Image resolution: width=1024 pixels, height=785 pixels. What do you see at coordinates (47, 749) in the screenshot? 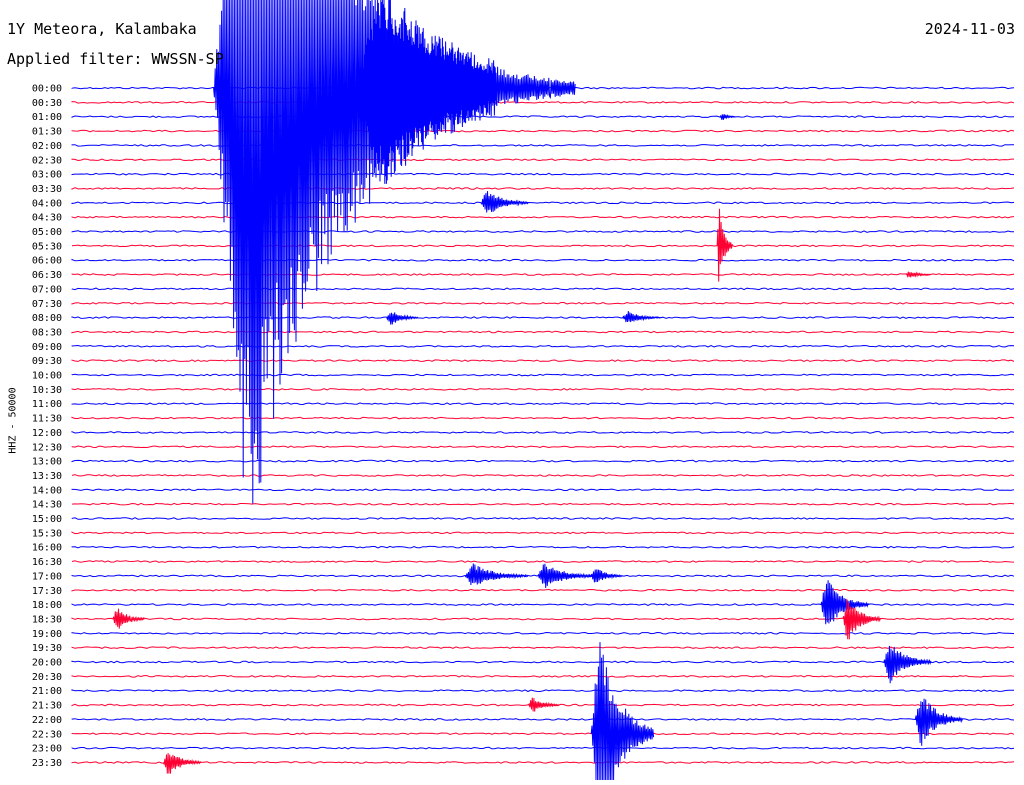
I see `row-time-label: 23:00` at bounding box center [47, 749].